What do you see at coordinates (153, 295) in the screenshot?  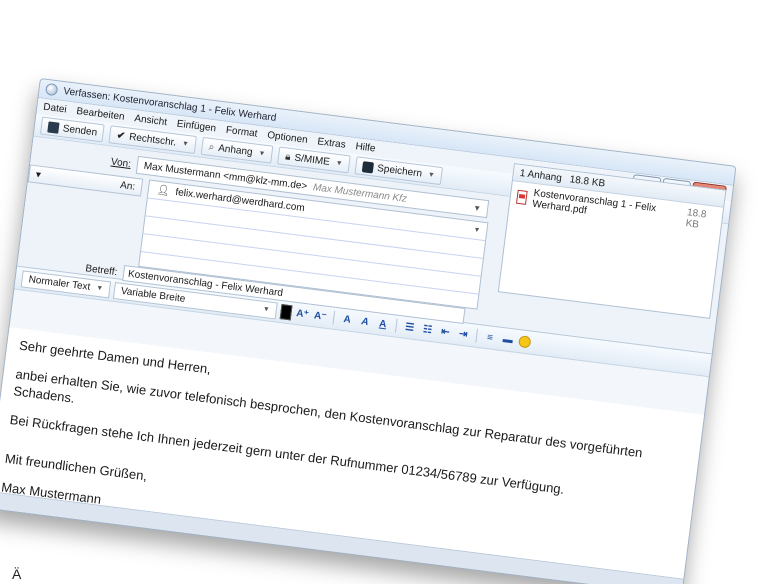 I see `font-value: Variable Breite` at bounding box center [153, 295].